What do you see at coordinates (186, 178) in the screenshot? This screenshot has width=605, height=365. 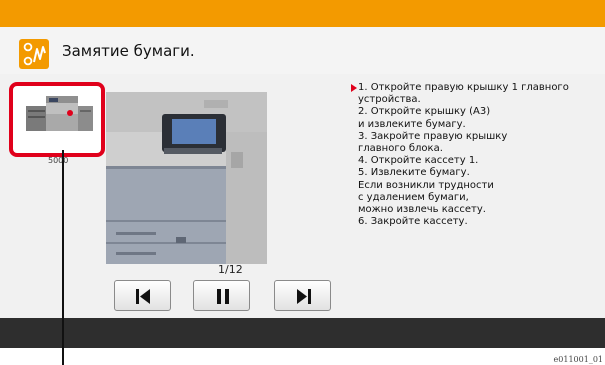 I see `printer-illustration` at bounding box center [186, 178].